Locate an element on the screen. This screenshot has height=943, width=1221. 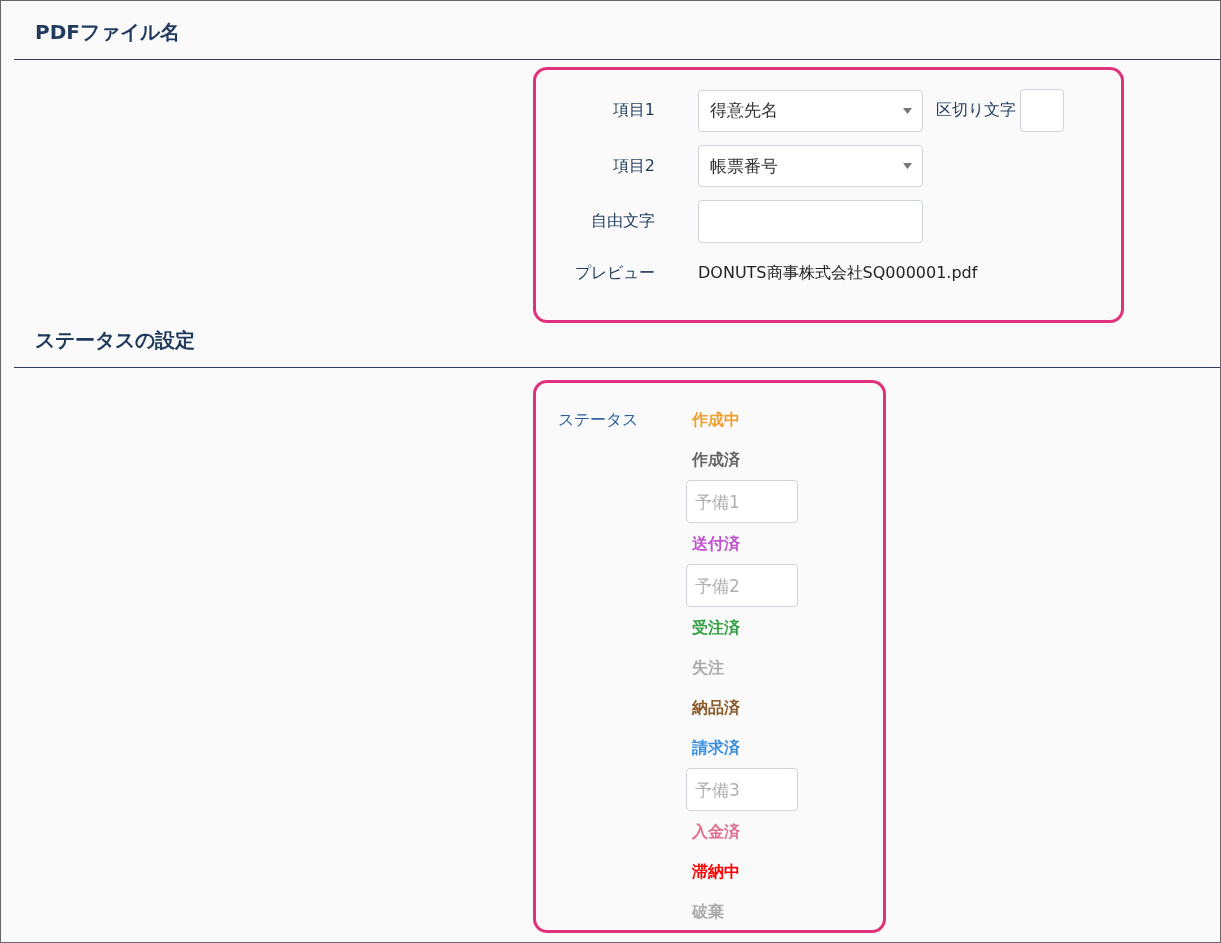
status-label: 受注済 is located at coordinates (716, 628).